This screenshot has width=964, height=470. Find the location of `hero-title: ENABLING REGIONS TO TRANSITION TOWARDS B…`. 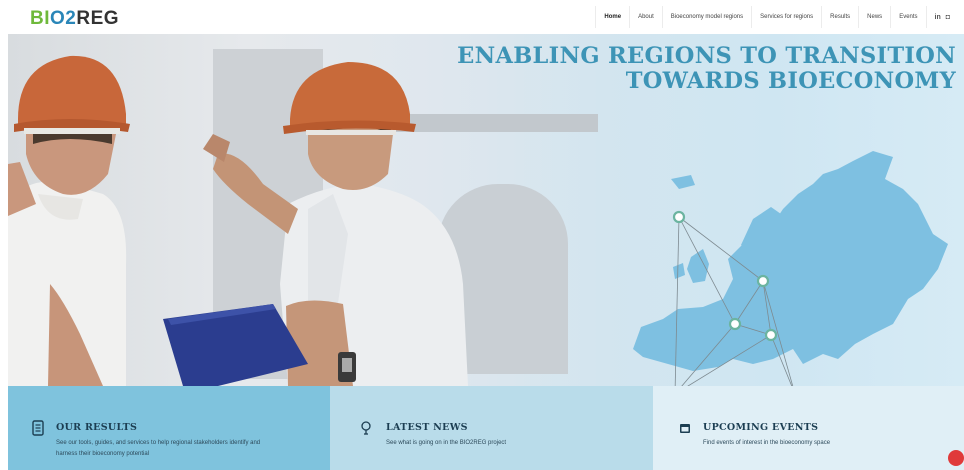

hero-title: ENABLING REGIONS TO TRANSITION TOWARDS B… is located at coordinates (706, 69).